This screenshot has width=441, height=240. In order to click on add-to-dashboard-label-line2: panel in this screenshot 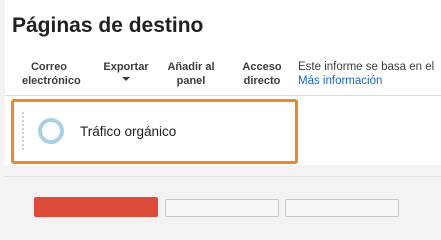, I will do `click(191, 81)`.